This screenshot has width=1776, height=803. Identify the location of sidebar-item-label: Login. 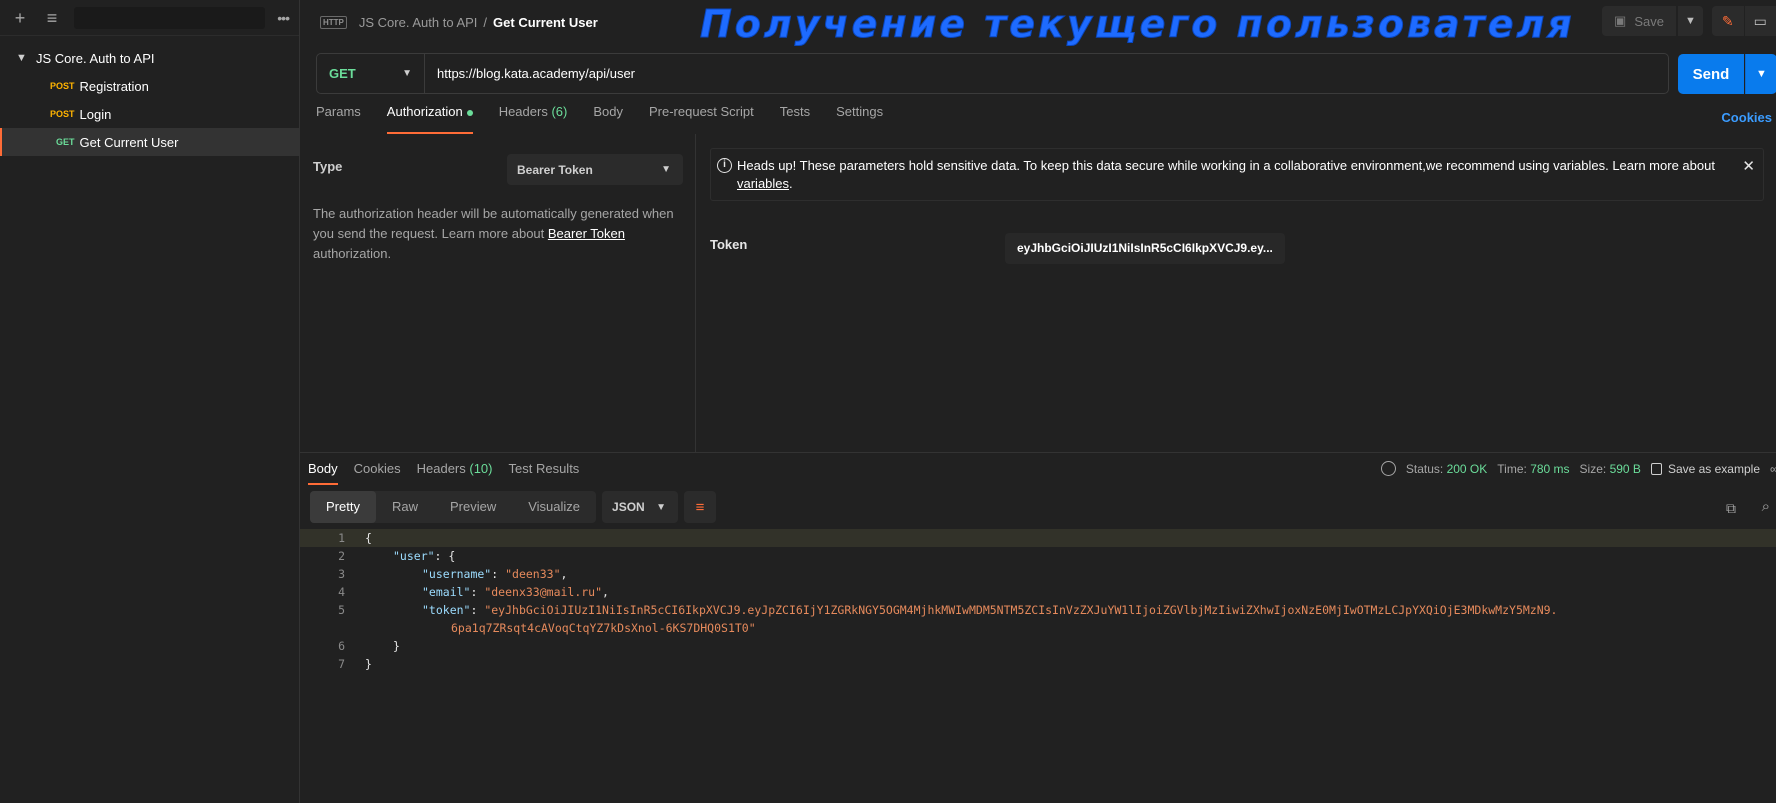
(95, 114).